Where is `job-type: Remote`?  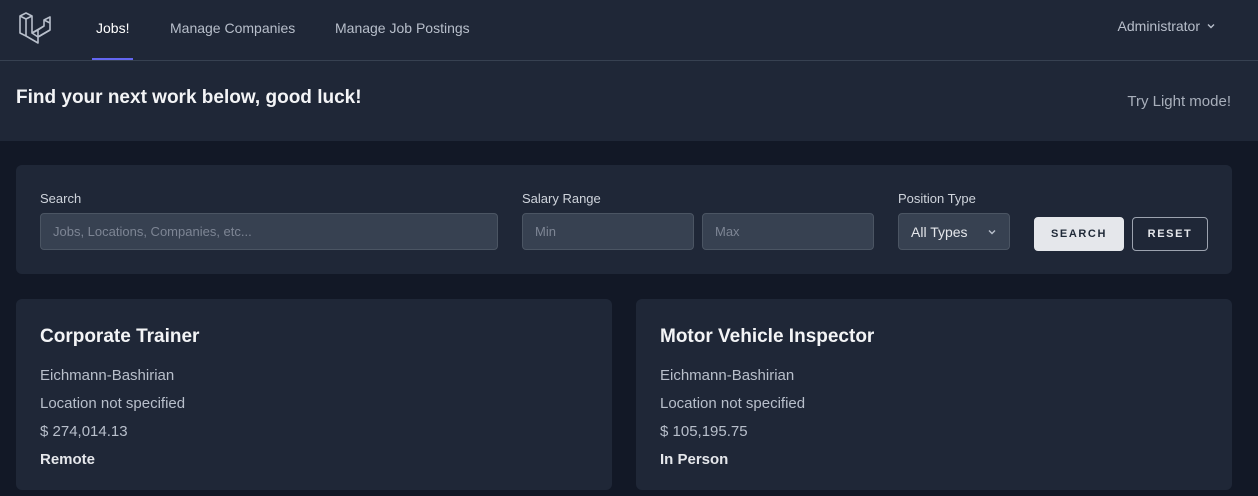
job-type: Remote is located at coordinates (68, 459).